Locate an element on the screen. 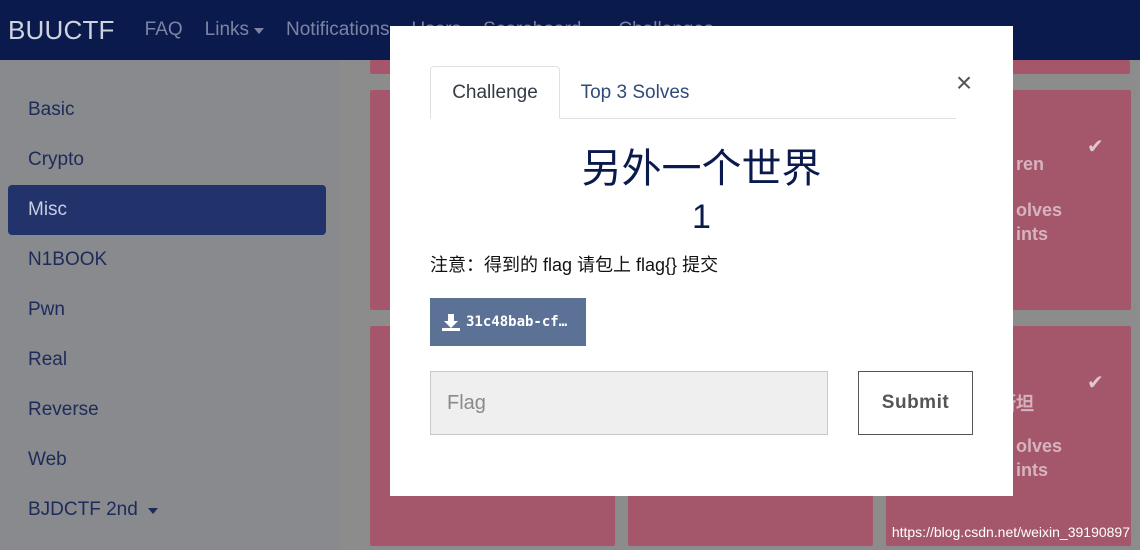  sidebar-item-reverse: Reverse is located at coordinates (167, 410).